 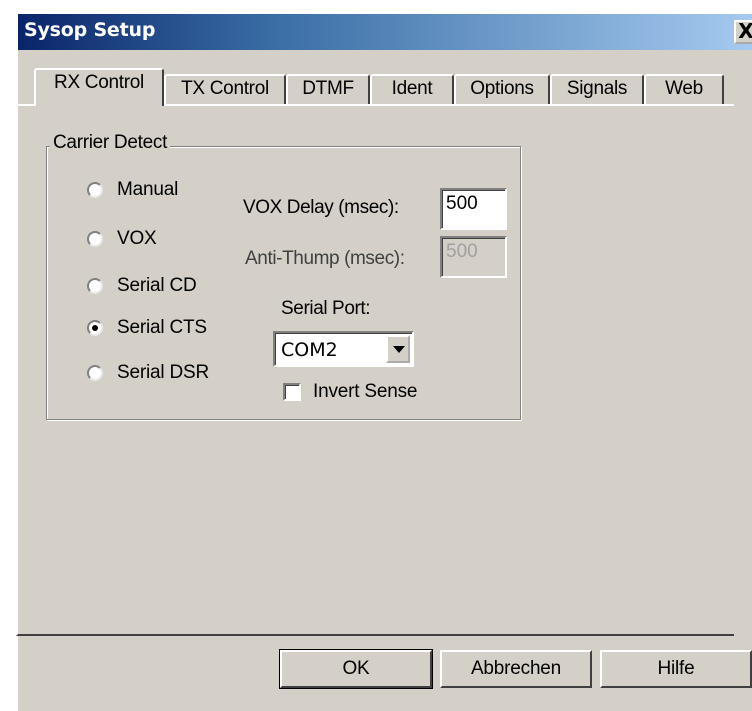 I want to click on tab-rx-control: RX Control, so click(x=99, y=87).